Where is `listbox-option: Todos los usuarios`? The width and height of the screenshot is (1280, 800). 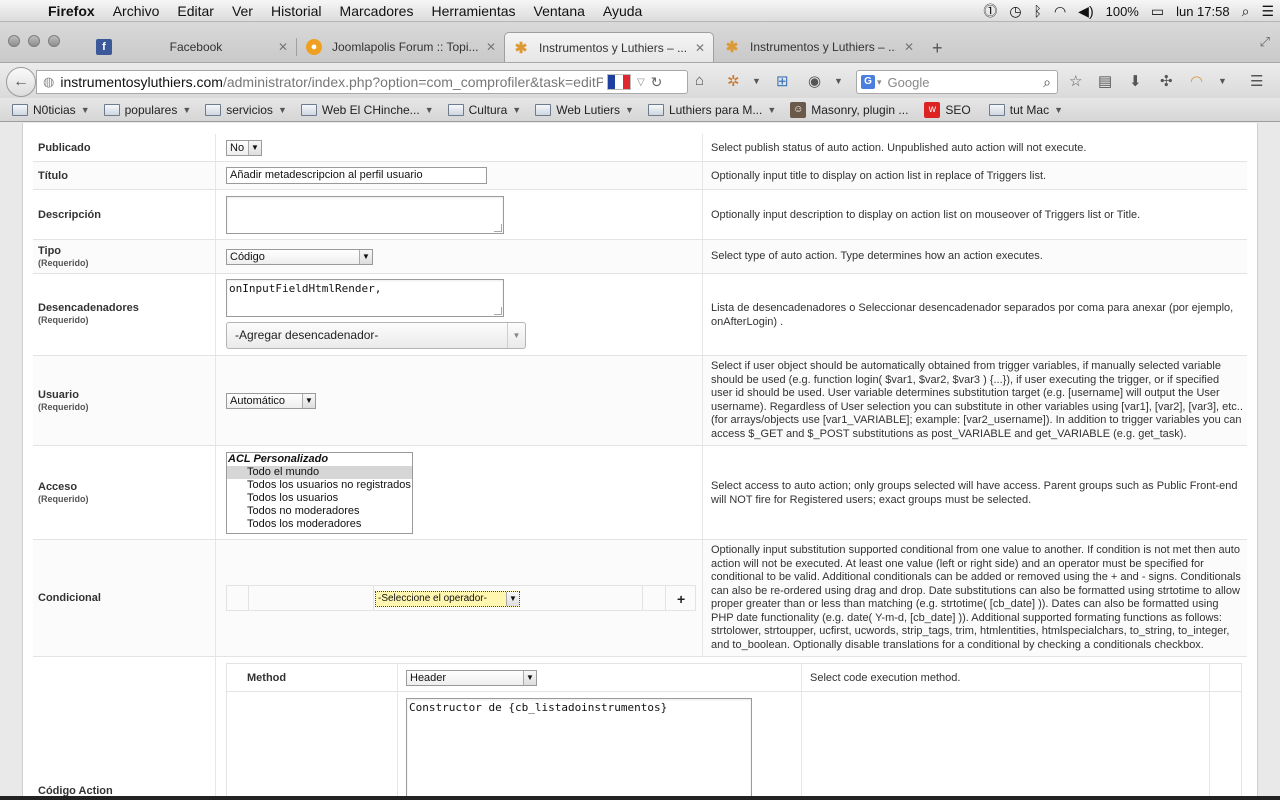
listbox-option: Todos los usuarios is located at coordinates (319, 498).